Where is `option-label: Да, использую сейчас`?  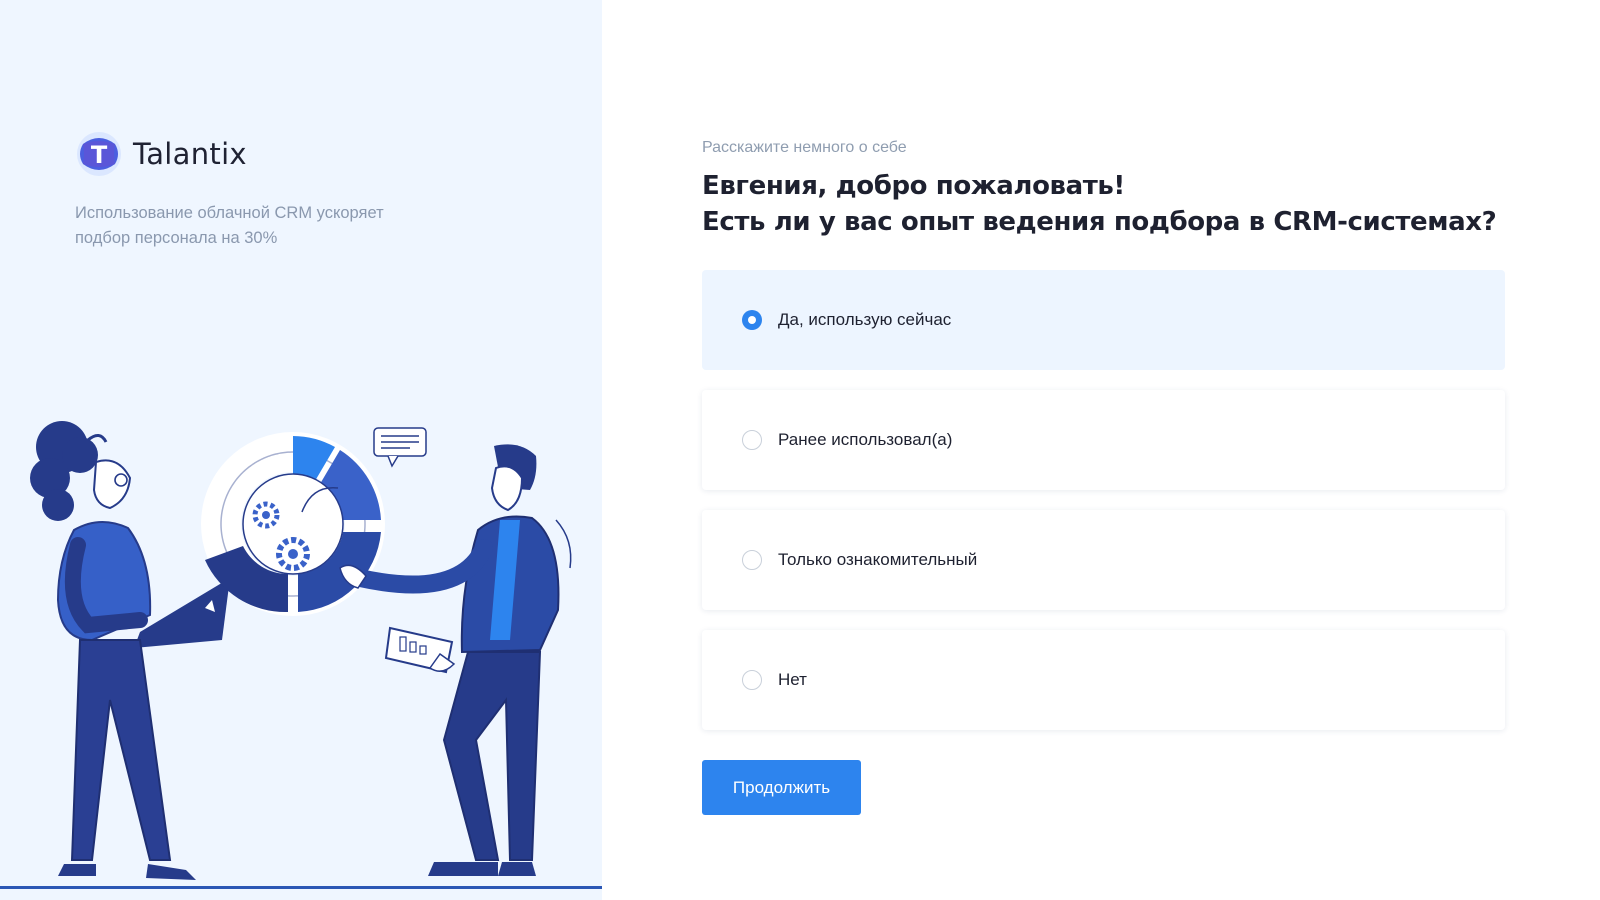
option-label: Да, использую сейчас is located at coordinates (865, 319).